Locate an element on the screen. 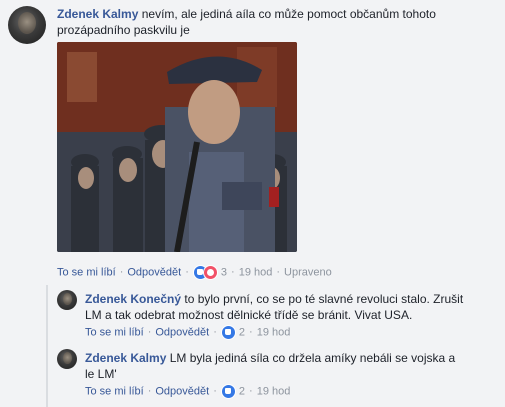  angry-reaction-icon is located at coordinates (210, 272).